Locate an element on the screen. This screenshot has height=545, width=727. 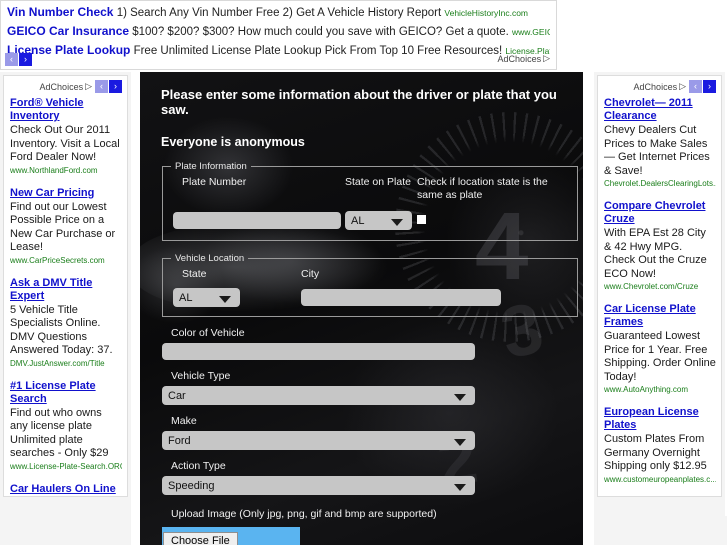
file-input-row: Choose File is located at coordinates (231, 536).